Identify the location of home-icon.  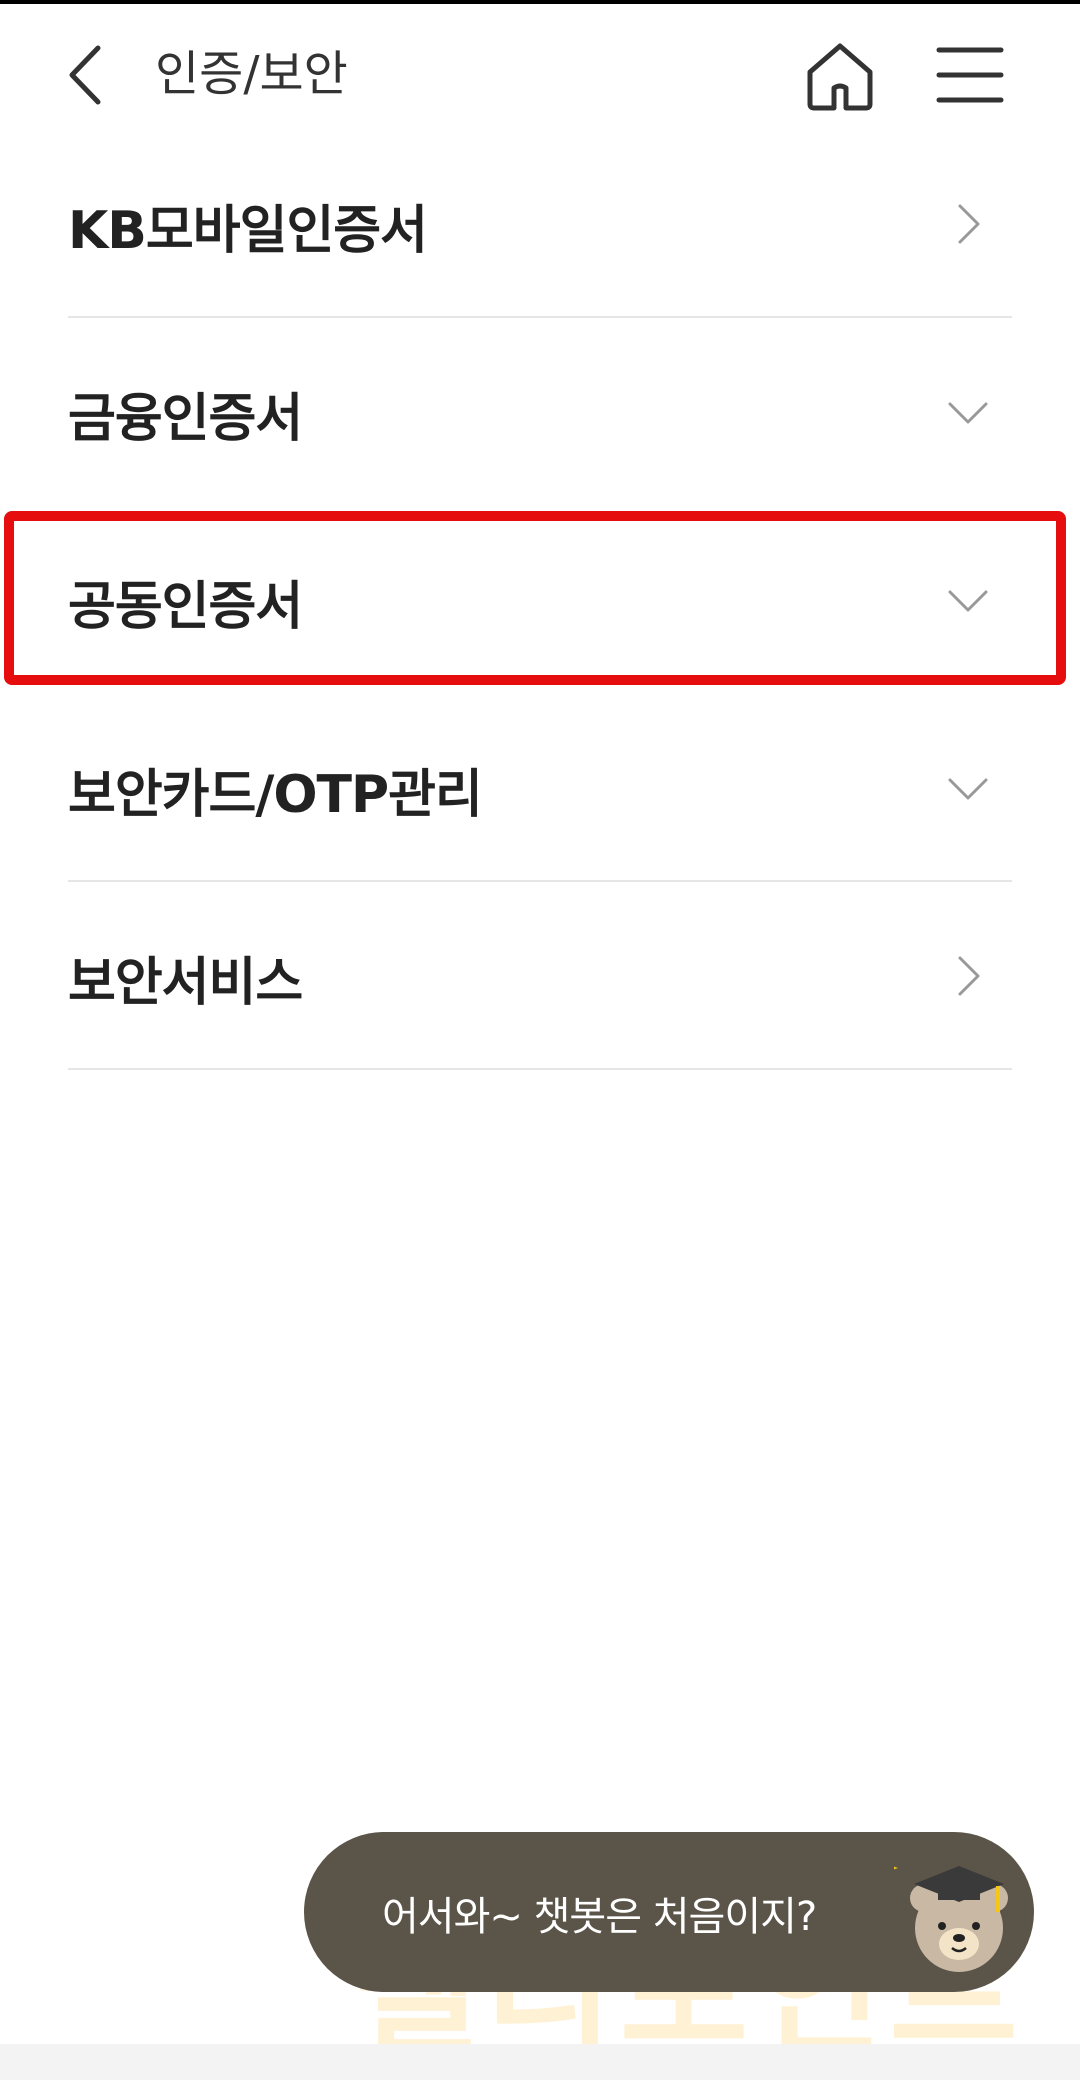
(840, 77).